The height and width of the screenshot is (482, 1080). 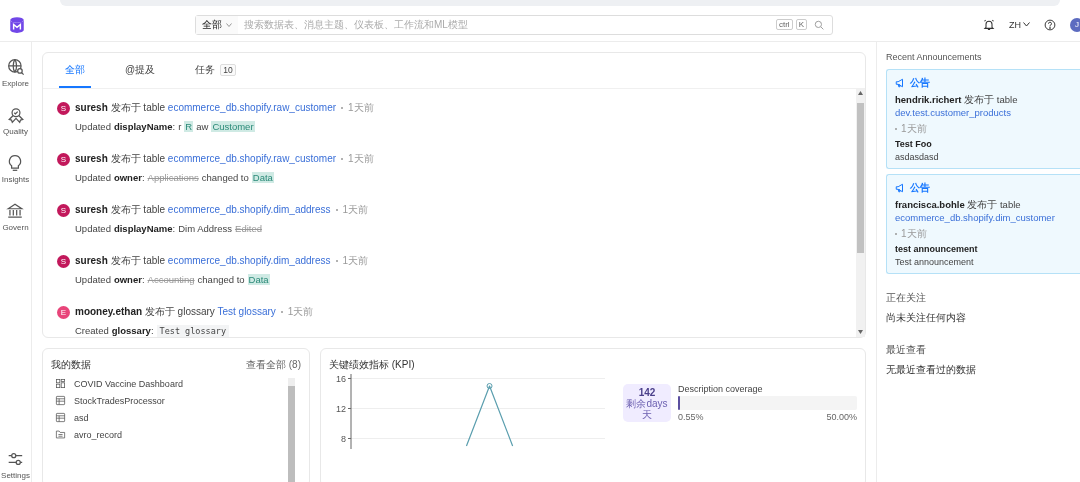 What do you see at coordinates (931, 370) in the screenshot?
I see `empty-message: 无最近查看过的数据` at bounding box center [931, 370].